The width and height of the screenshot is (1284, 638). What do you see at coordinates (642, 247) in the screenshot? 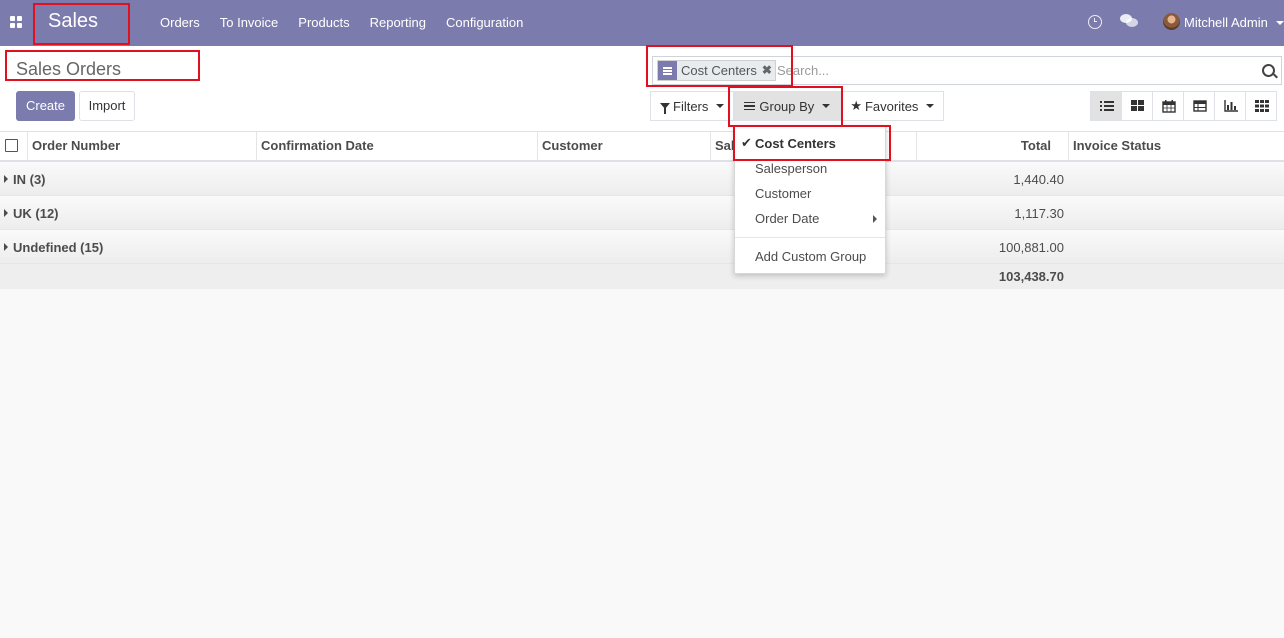
I see `group-row: Undefined (15) 100,881.00` at bounding box center [642, 247].